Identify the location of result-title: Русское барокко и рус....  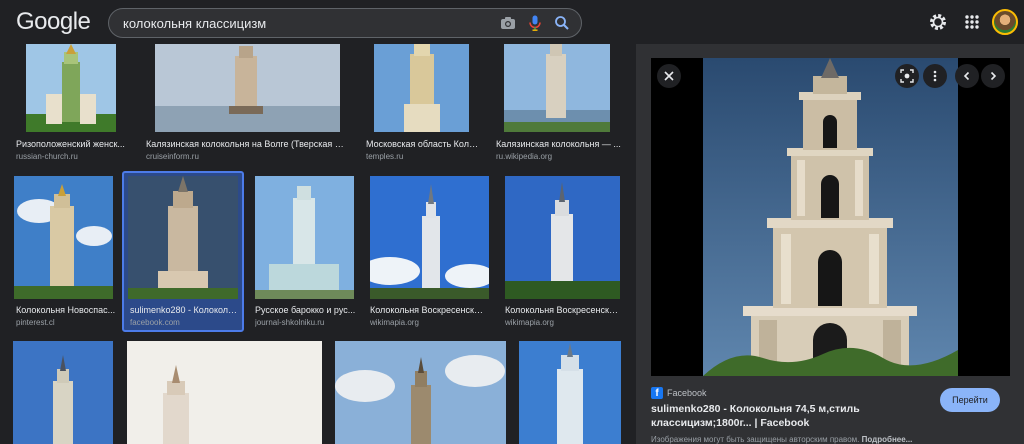
(306, 310).